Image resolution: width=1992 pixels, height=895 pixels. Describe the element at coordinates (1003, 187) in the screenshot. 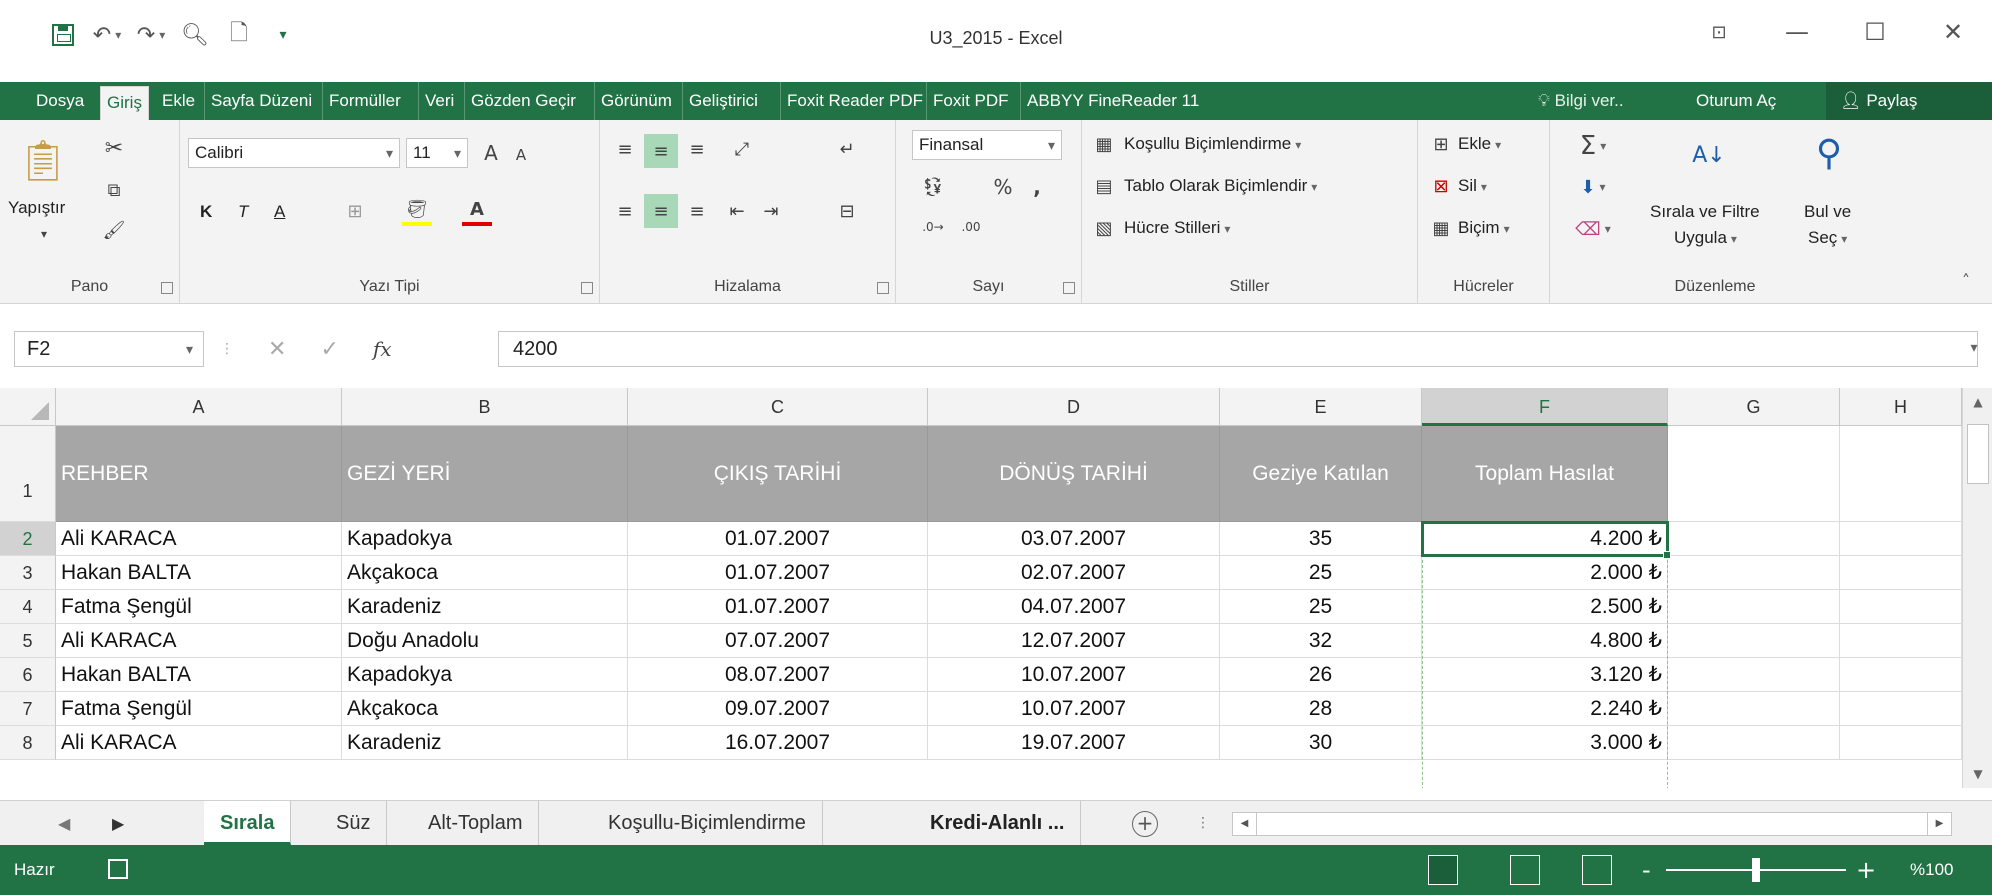

I see `percent-style-icon: %` at that location.